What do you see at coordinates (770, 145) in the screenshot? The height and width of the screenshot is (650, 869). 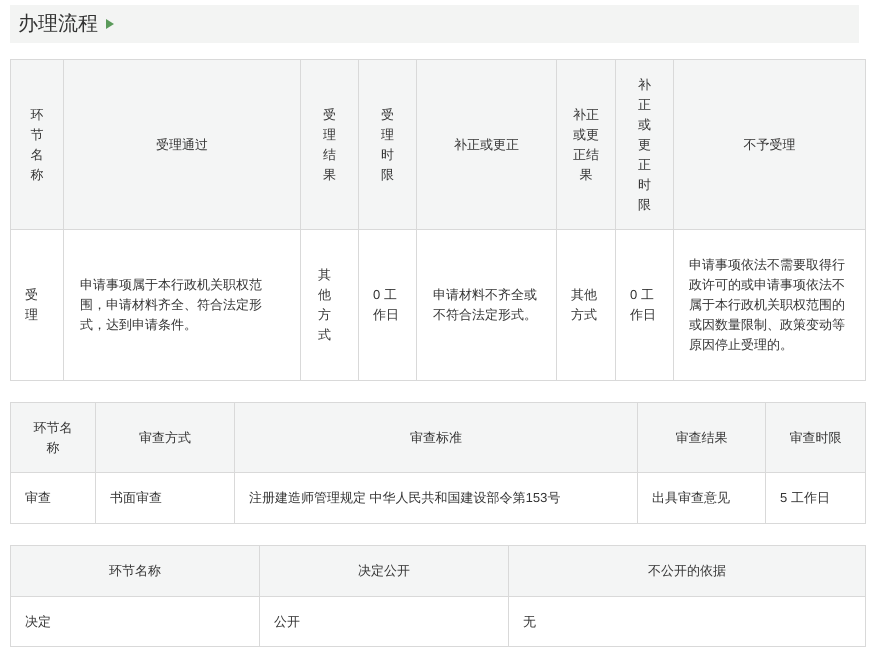 I see `column-header: 不予受理` at bounding box center [770, 145].